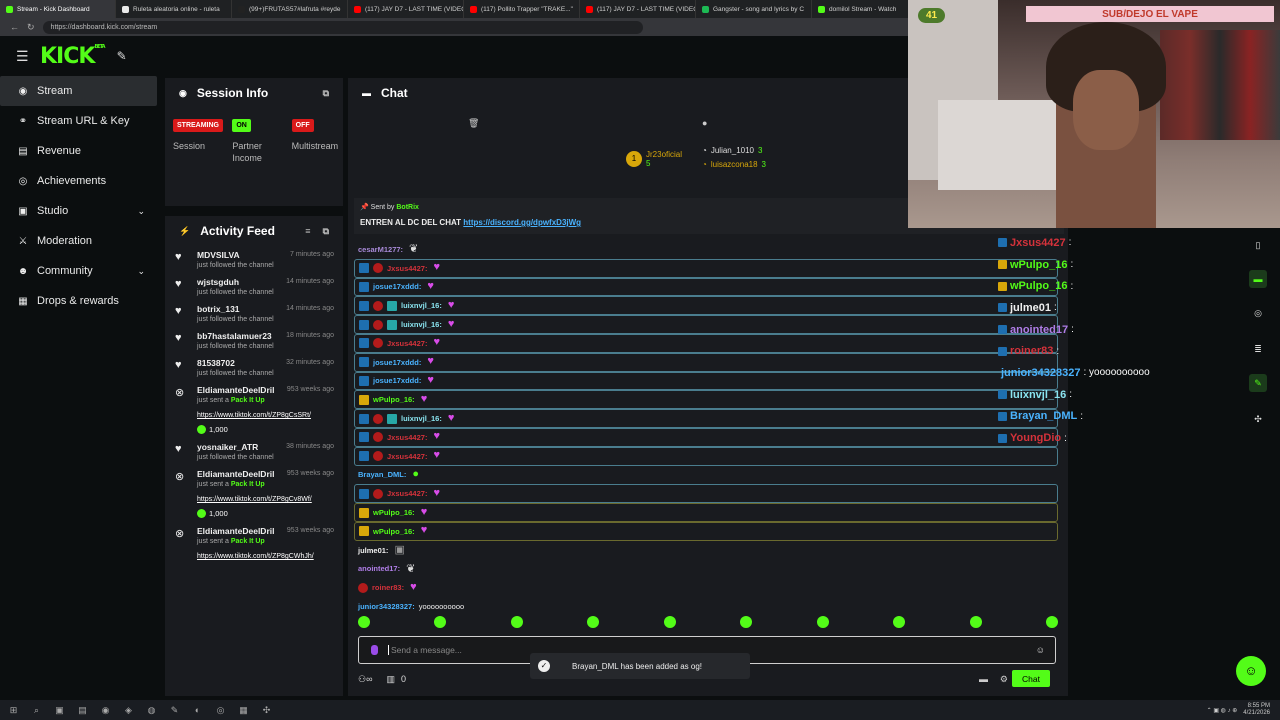 This screenshot has height=720, width=1280. What do you see at coordinates (380, 249) in the screenshot?
I see `chat-username: cesarM1277:` at bounding box center [380, 249].